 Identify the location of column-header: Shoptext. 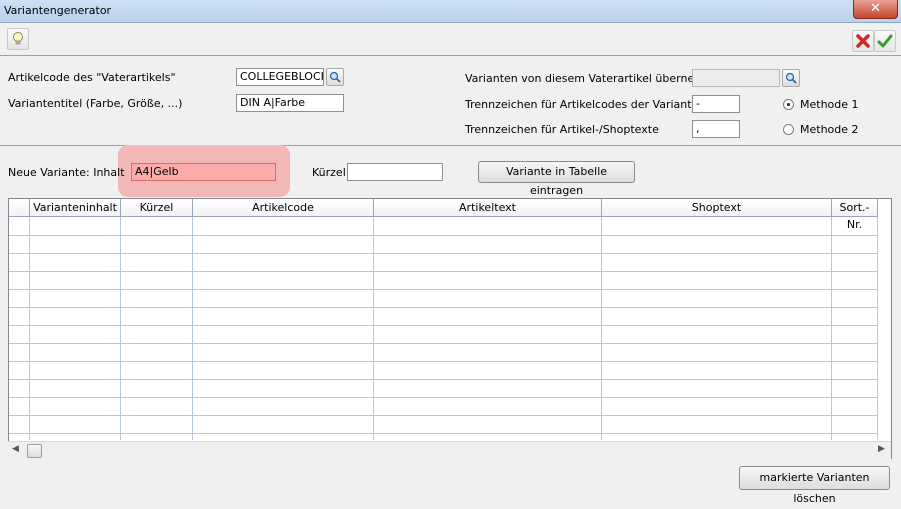
(717, 208).